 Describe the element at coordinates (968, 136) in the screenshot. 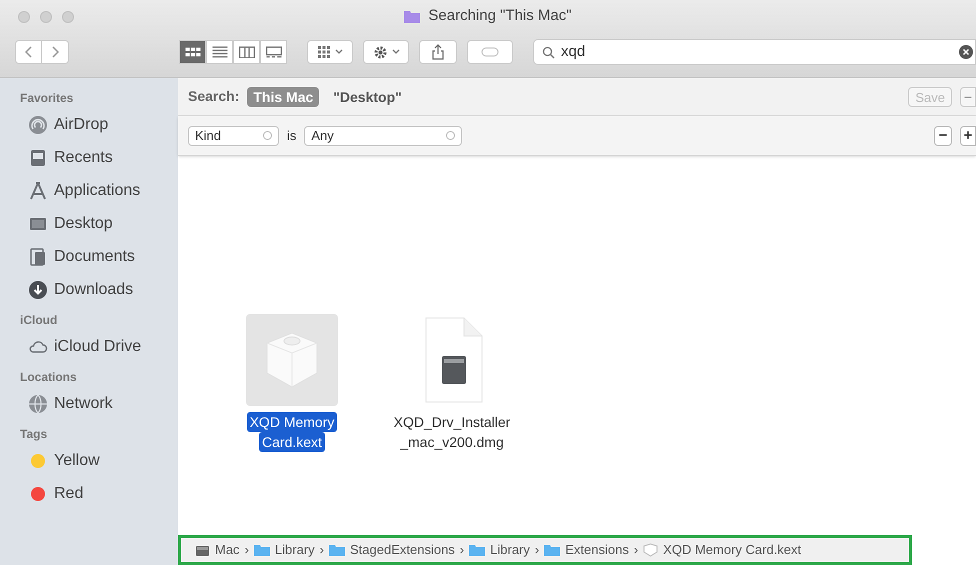

I see `add-criteria-button: +` at that location.